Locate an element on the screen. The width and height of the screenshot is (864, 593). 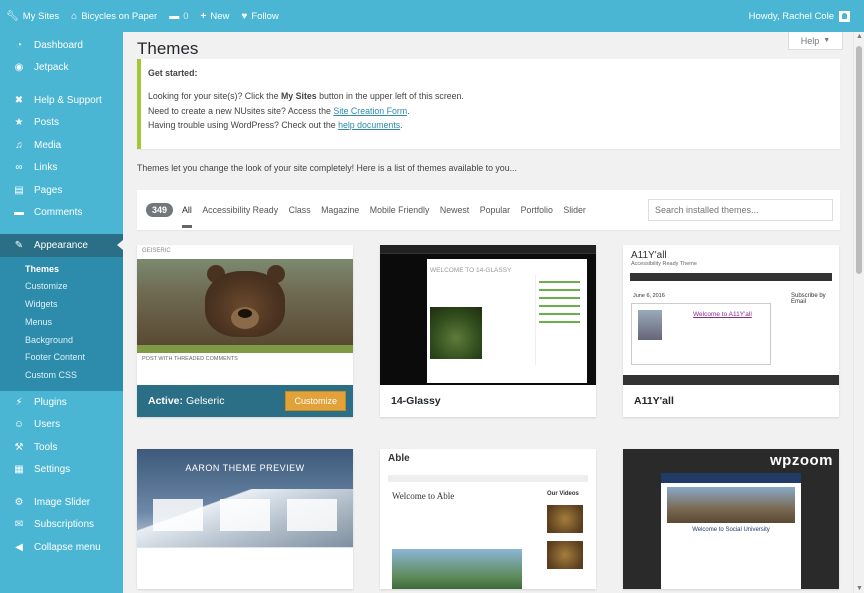
screenshot-heading: Welcome to Social University is located at coordinates (731, 530).